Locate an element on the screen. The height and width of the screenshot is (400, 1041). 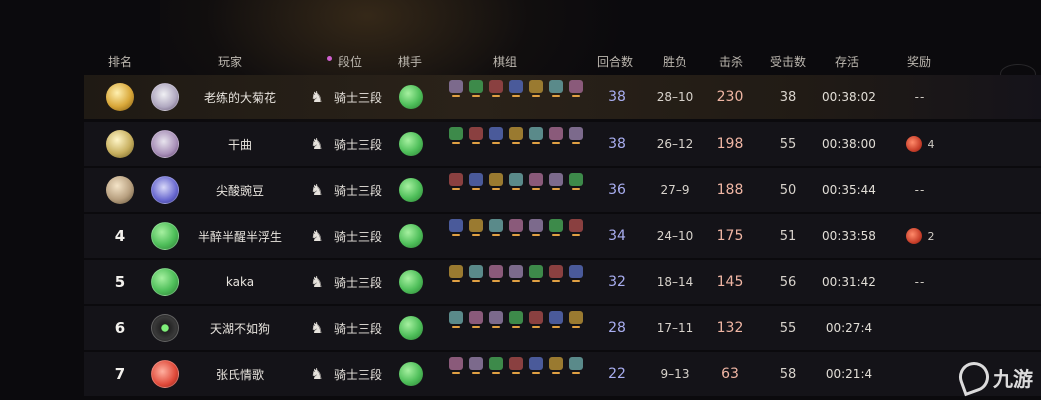
red-bird-avatar is located at coordinates (165, 374).